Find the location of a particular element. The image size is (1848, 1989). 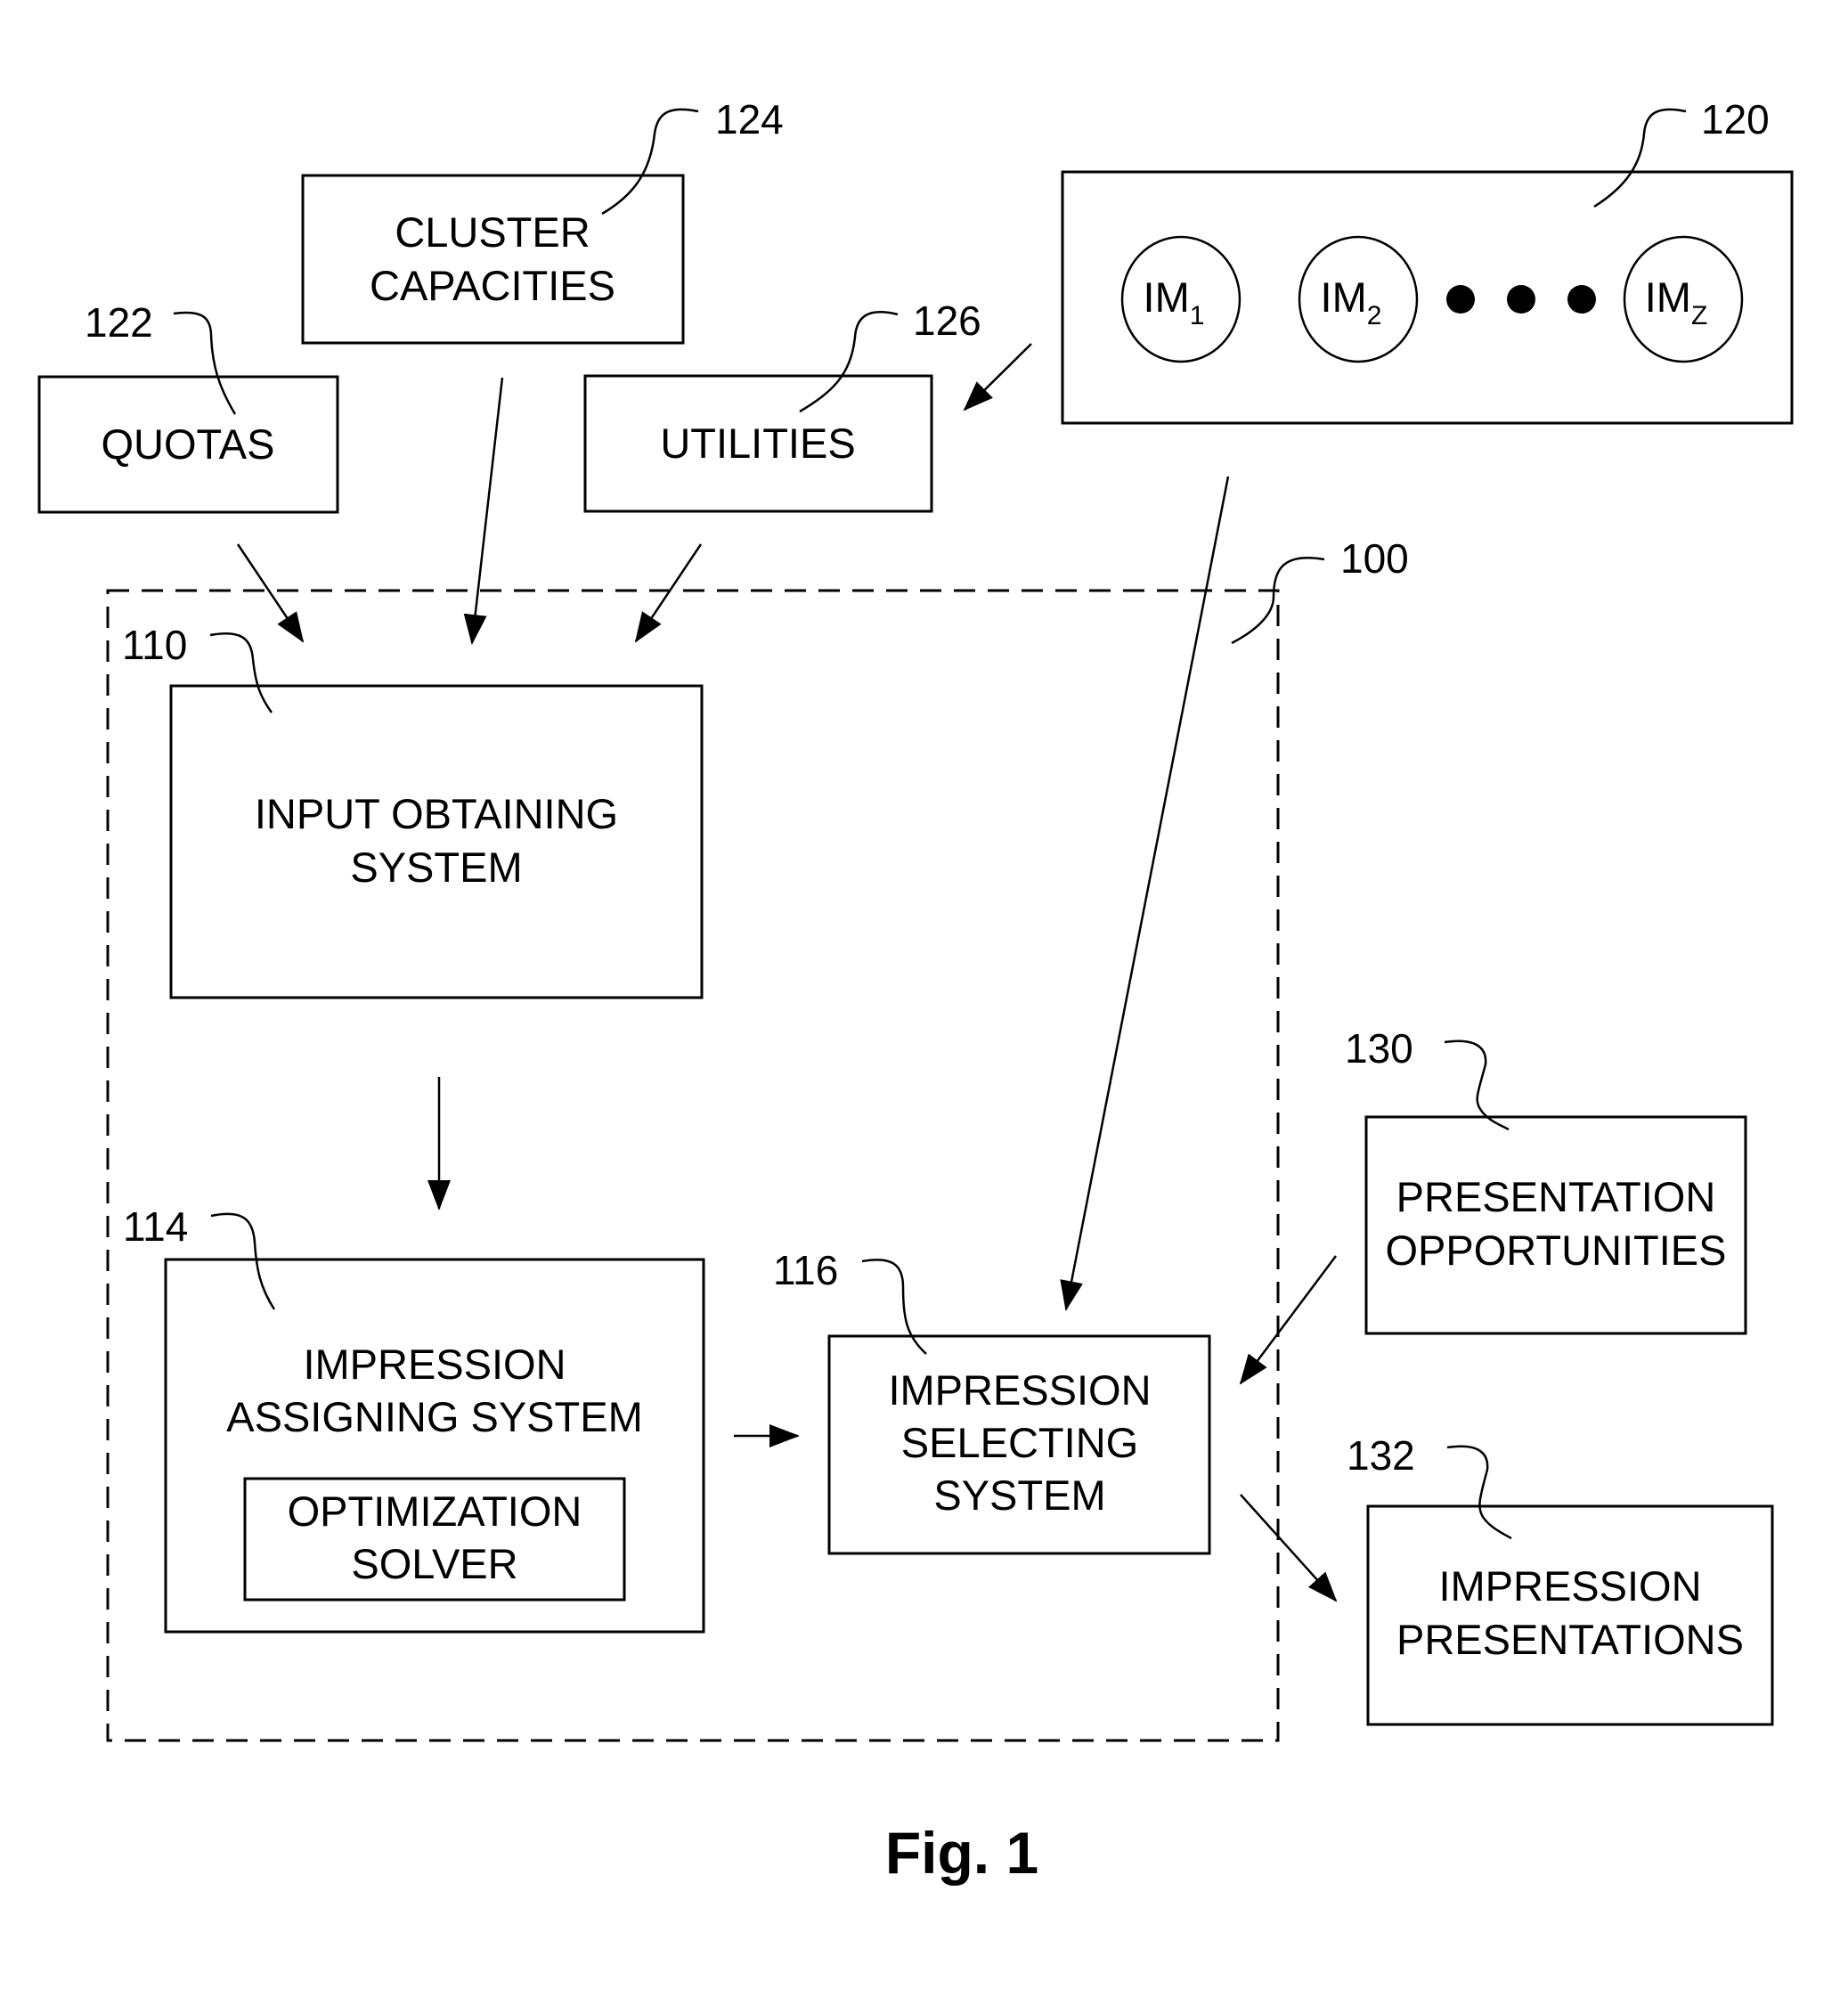

impression-selecting-line-2: SELECTING is located at coordinates (1019, 1442).